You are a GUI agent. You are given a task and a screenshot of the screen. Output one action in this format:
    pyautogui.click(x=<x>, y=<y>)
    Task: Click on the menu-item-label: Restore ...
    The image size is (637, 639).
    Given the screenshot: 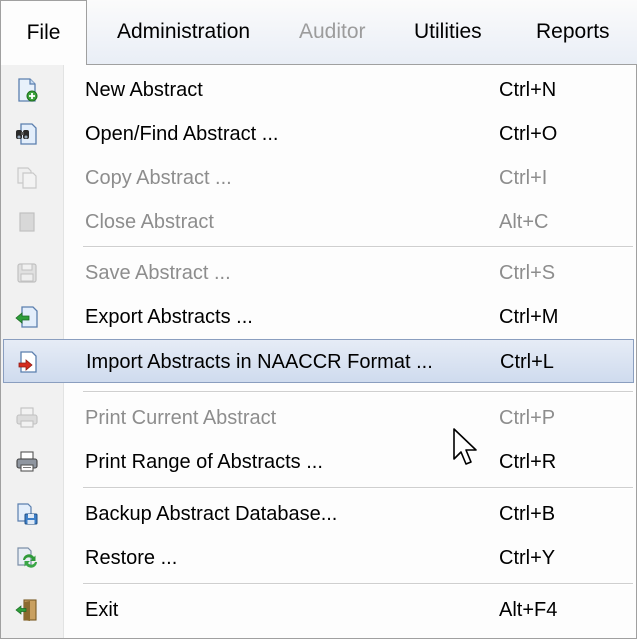 What is the action you would take?
    pyautogui.click(x=131, y=558)
    